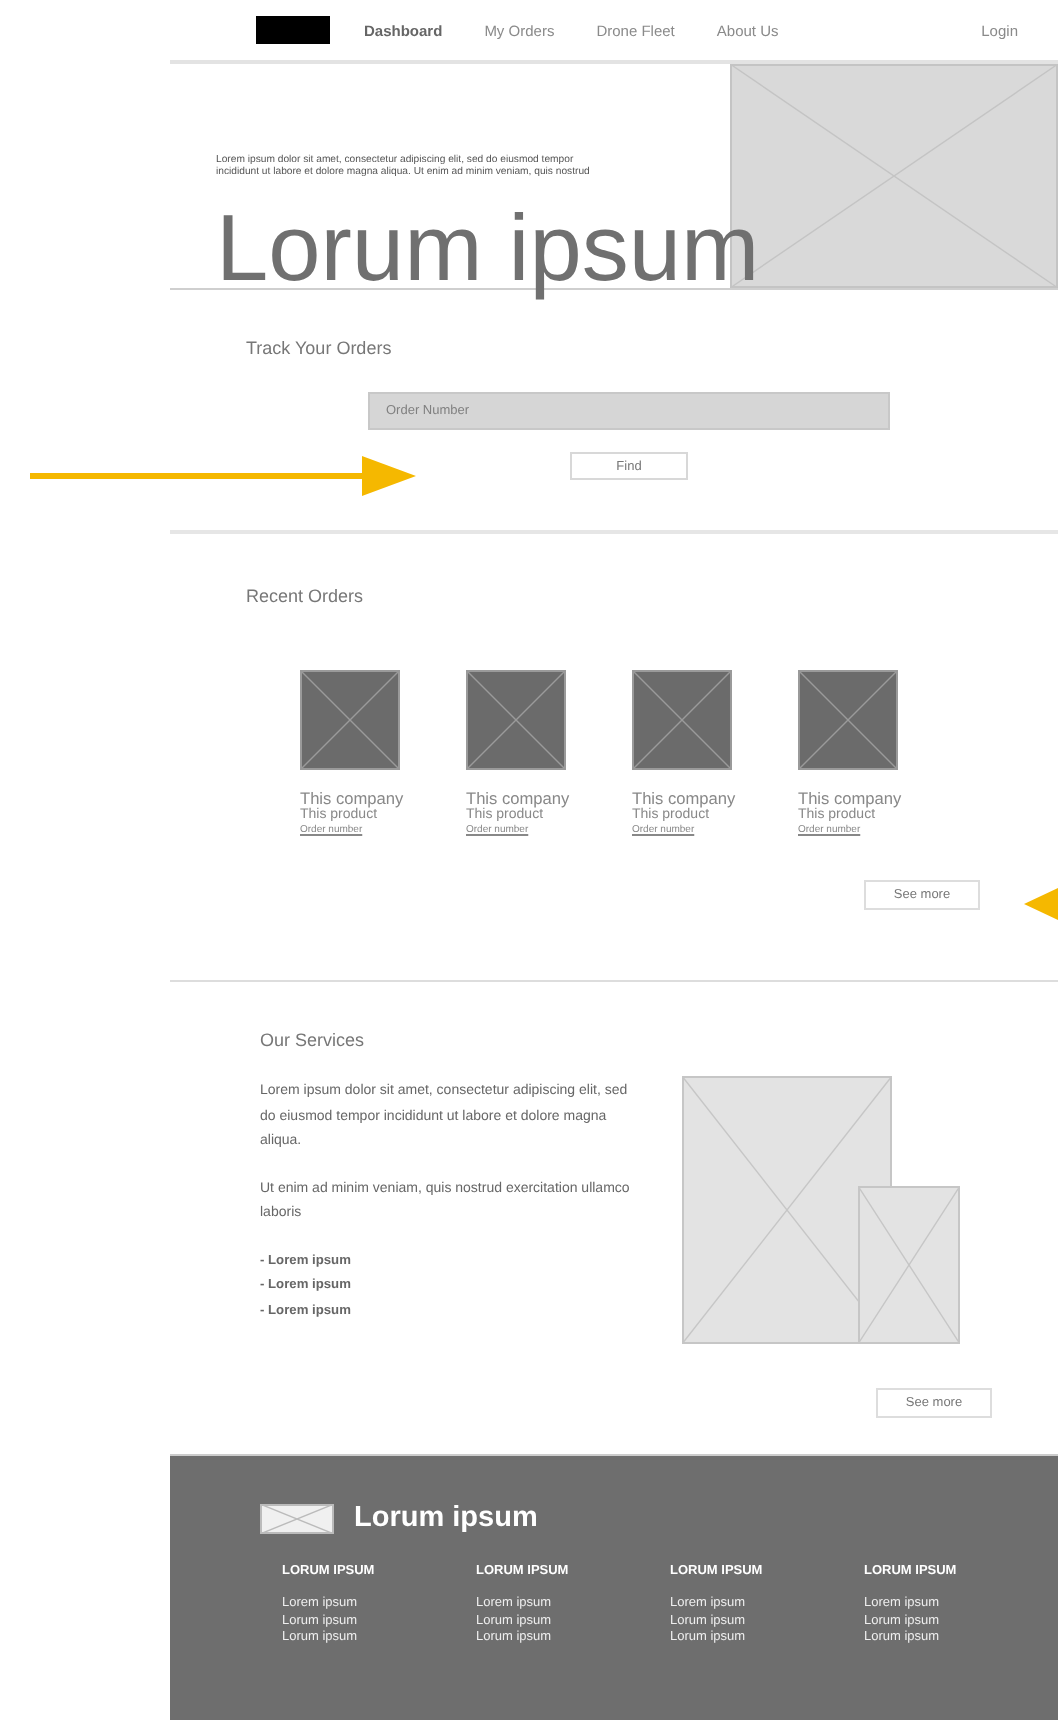 This screenshot has width=1058, height=1720. What do you see at coordinates (1041, 904) in the screenshot?
I see `annotation-arrow` at bounding box center [1041, 904].